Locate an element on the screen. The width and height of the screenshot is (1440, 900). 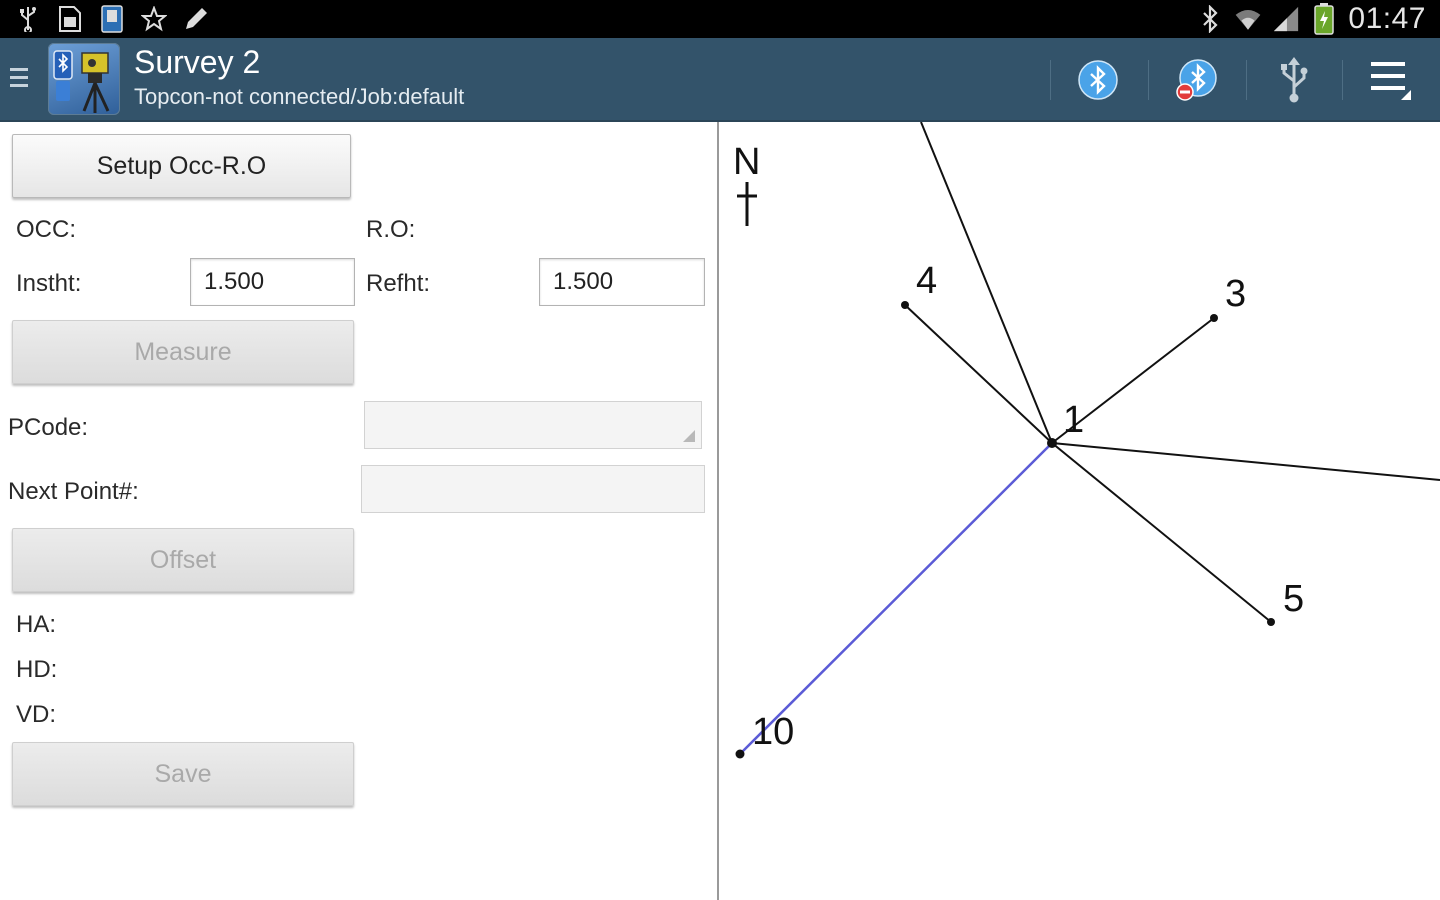
save-button: Save is located at coordinates (183, 774).